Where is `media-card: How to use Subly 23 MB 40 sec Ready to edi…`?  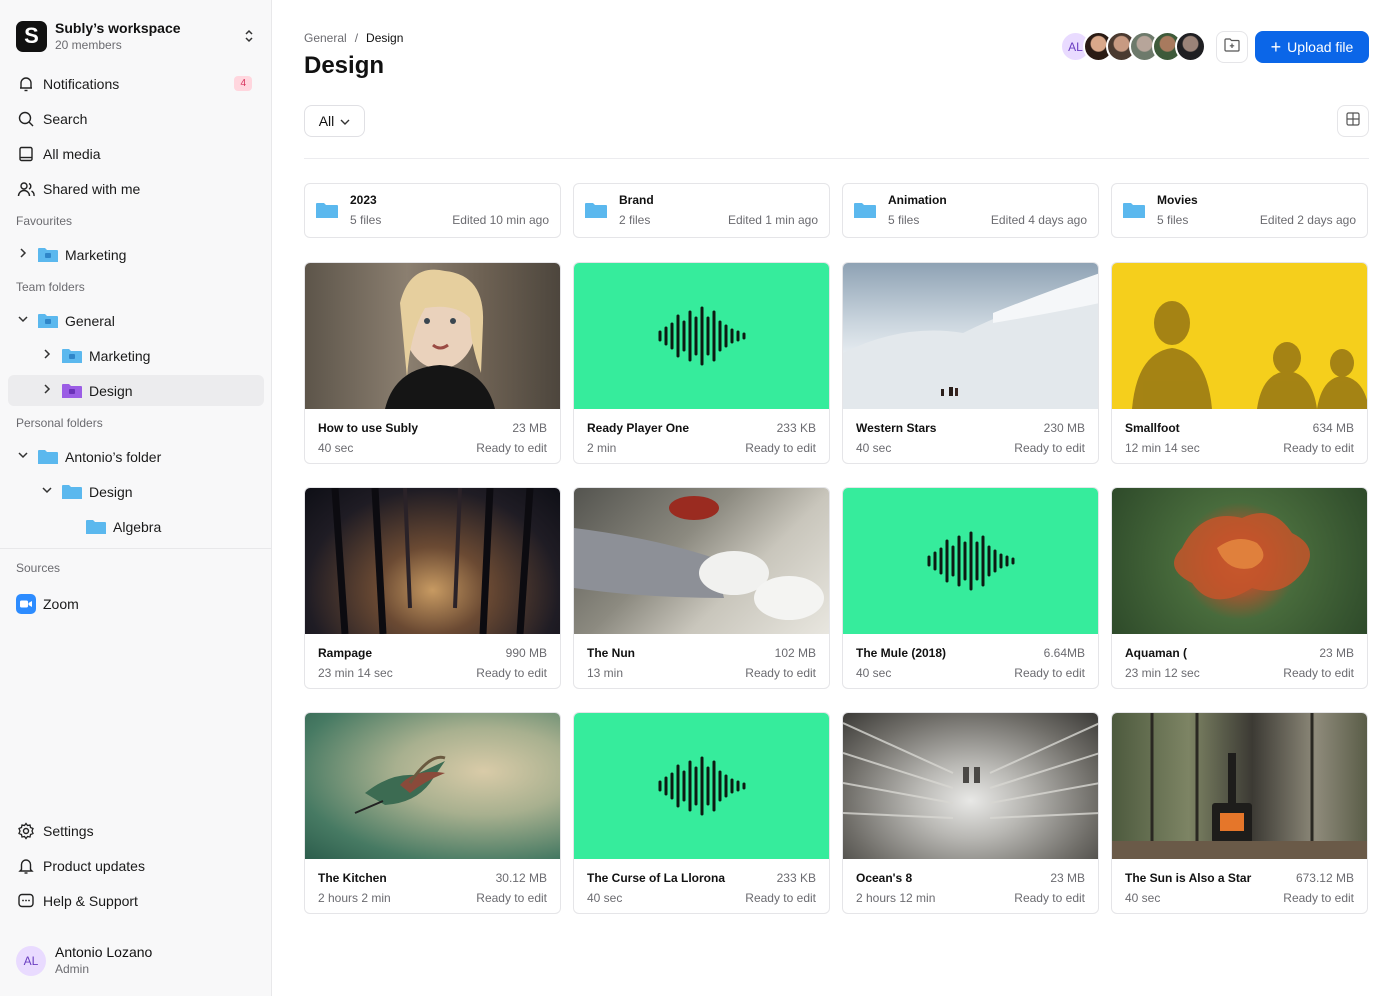 media-card: How to use Subly 23 MB 40 sec Ready to edi… is located at coordinates (432, 363).